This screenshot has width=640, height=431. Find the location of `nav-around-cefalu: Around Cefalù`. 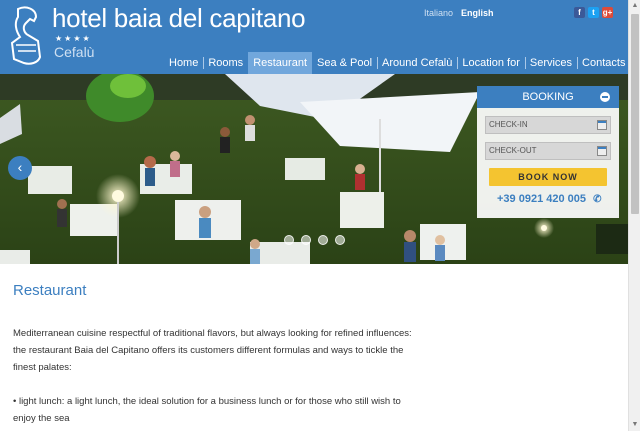

nav-around-cefalu: Around Cefalù is located at coordinates (417, 63).